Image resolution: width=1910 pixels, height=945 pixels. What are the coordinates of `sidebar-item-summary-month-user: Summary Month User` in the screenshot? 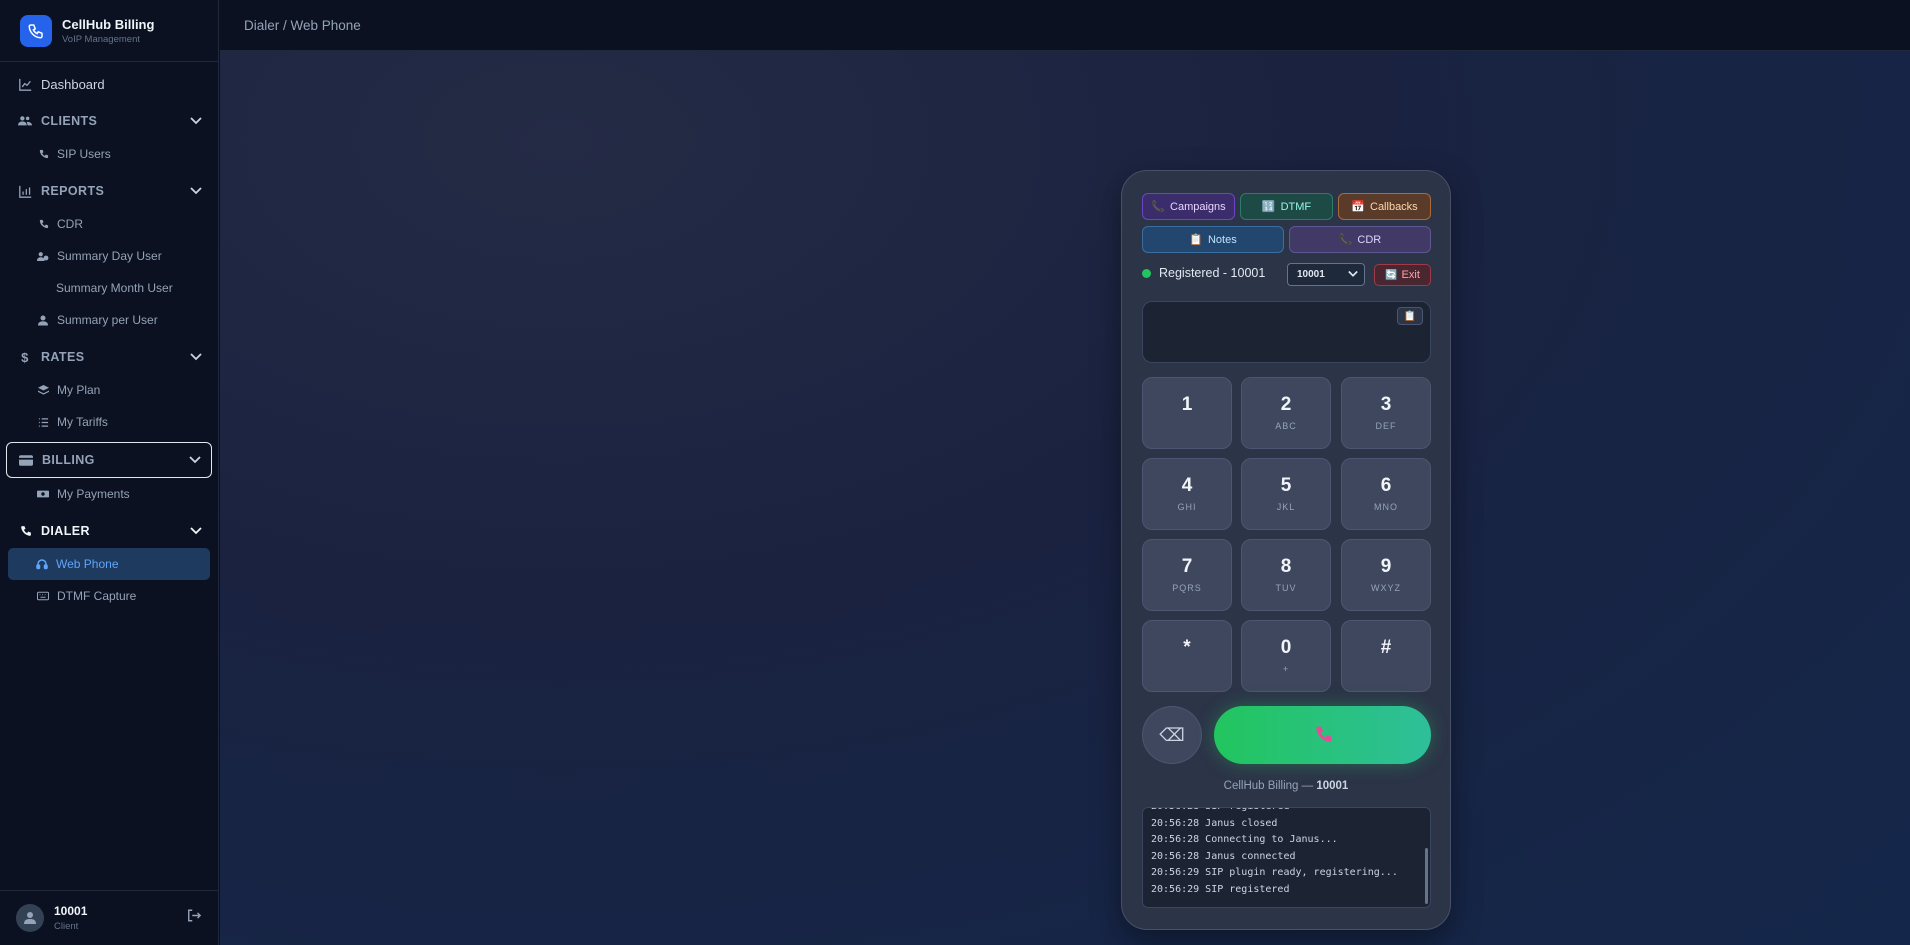 It's located at (109, 288).